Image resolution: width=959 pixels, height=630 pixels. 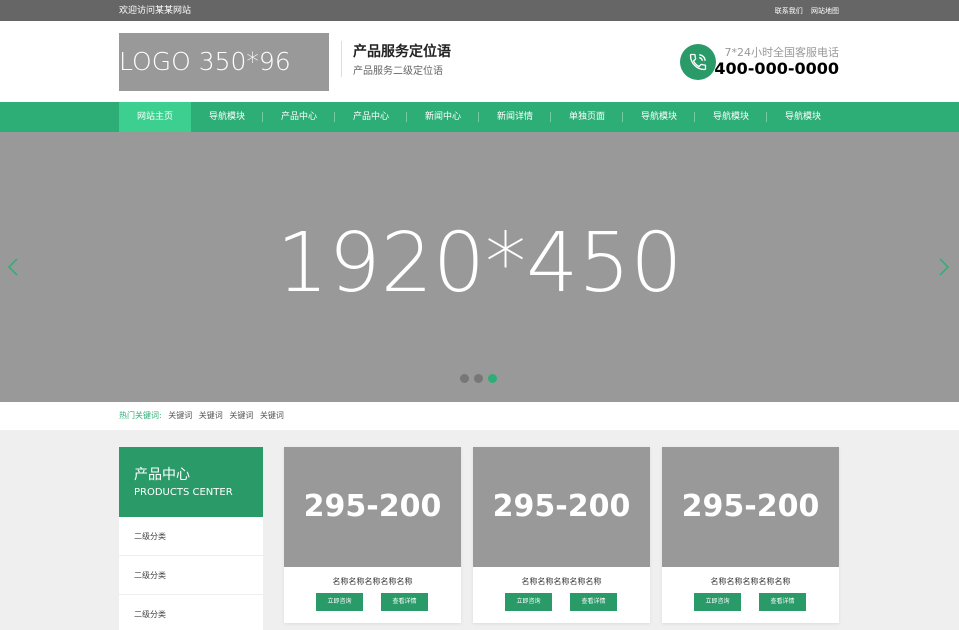 I want to click on nav-item-news: 新闻中心, so click(x=443, y=117).